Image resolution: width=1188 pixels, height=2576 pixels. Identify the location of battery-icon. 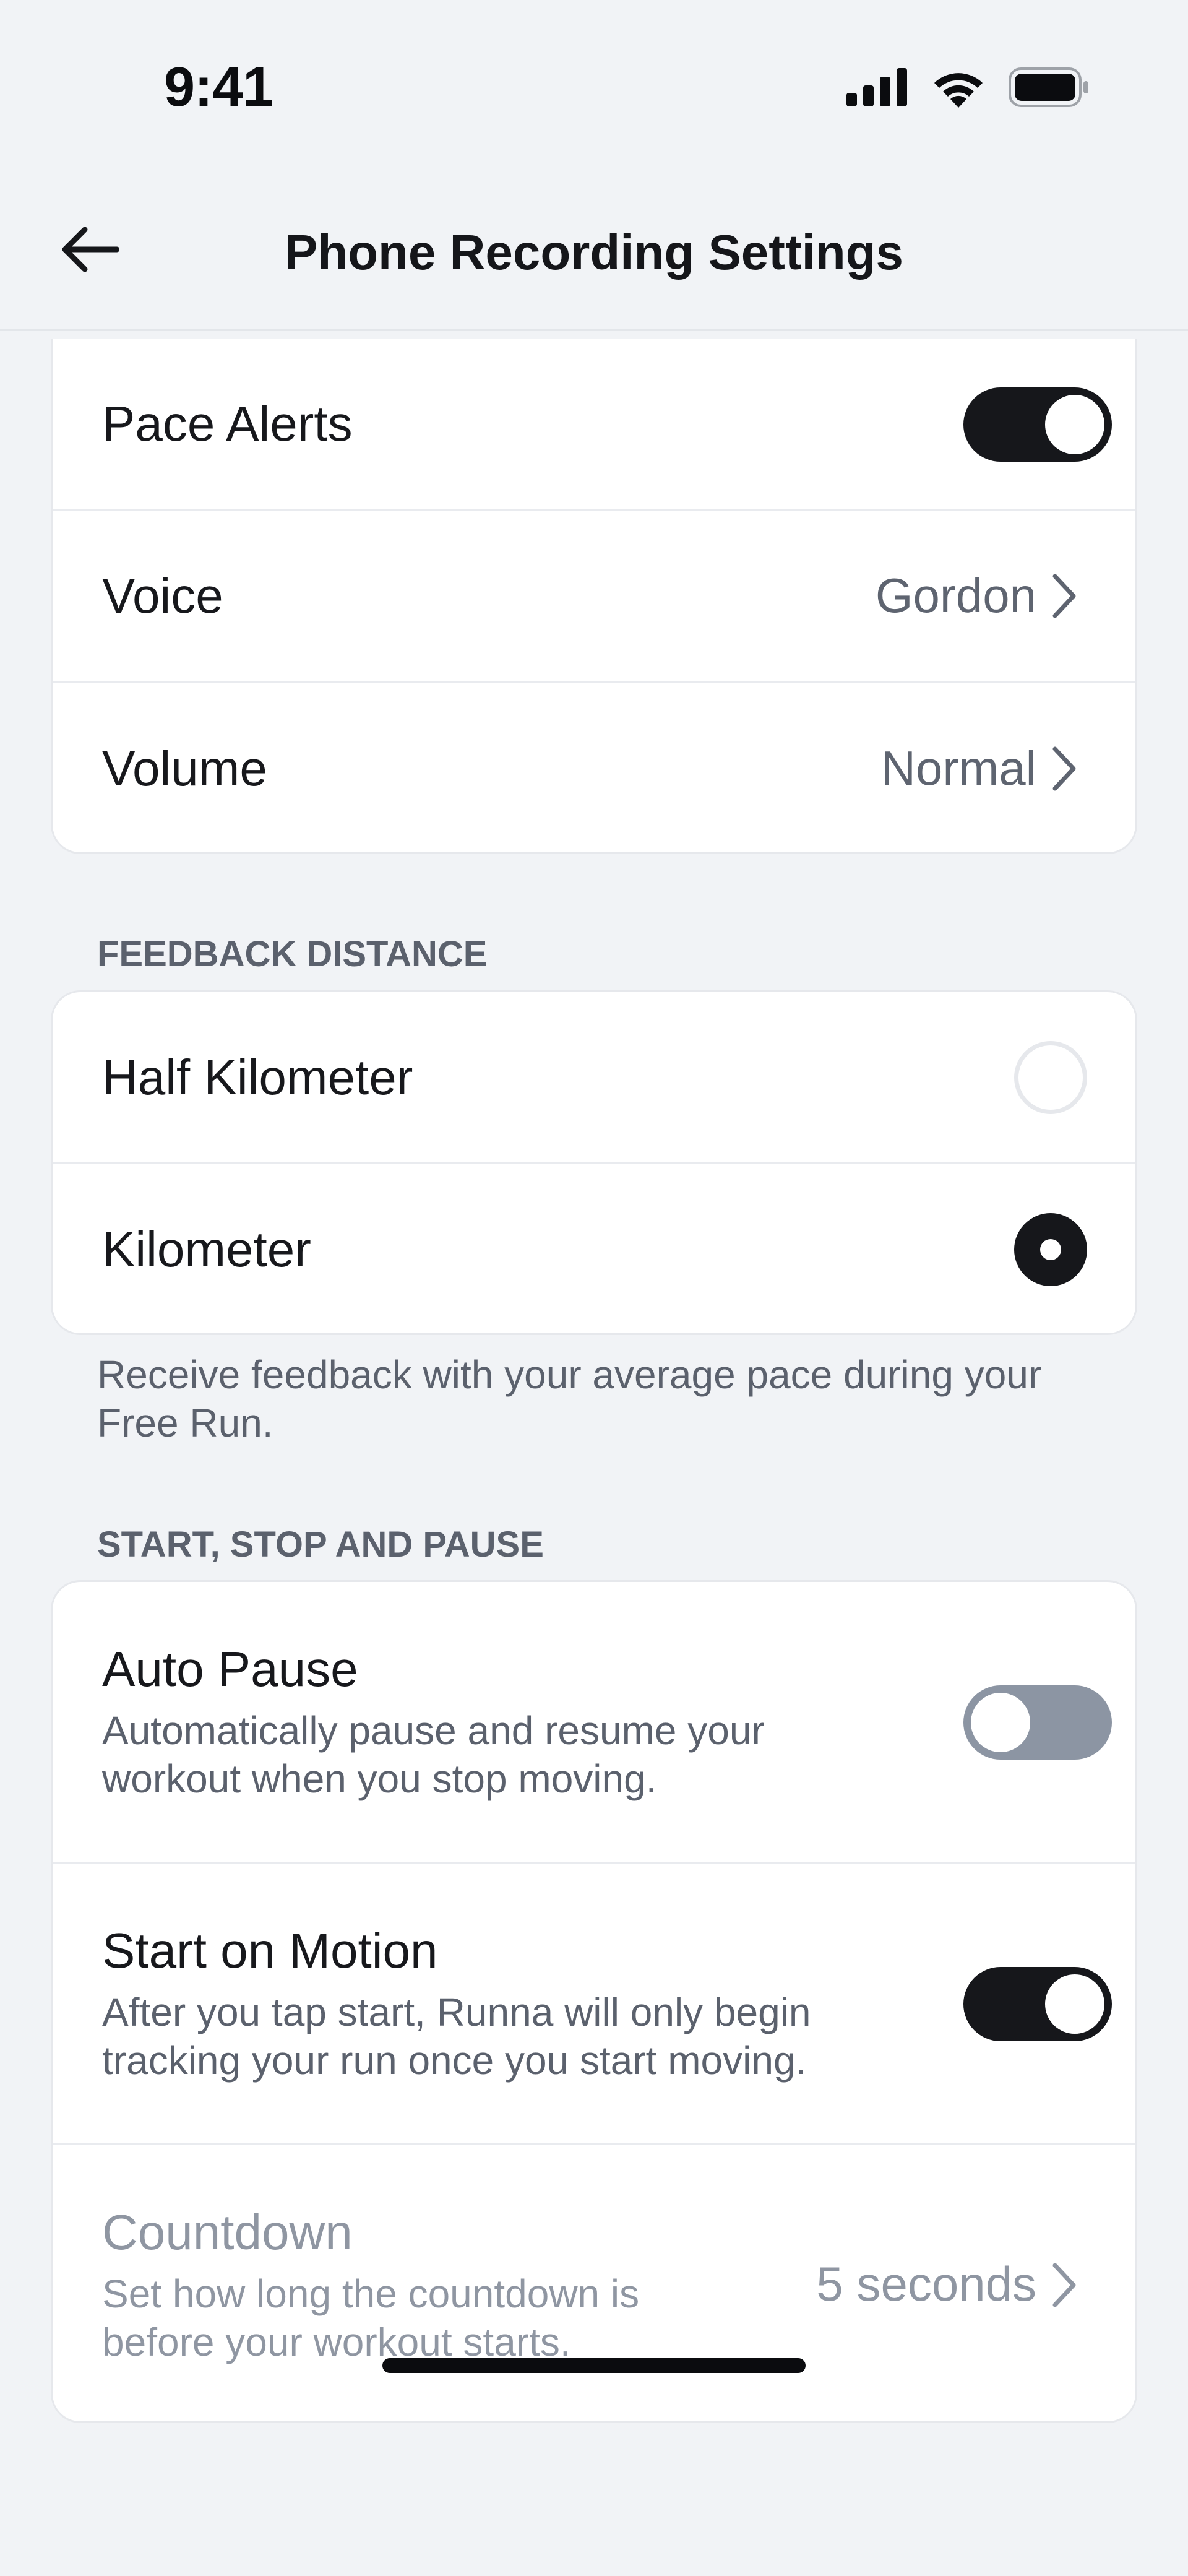
(1049, 88).